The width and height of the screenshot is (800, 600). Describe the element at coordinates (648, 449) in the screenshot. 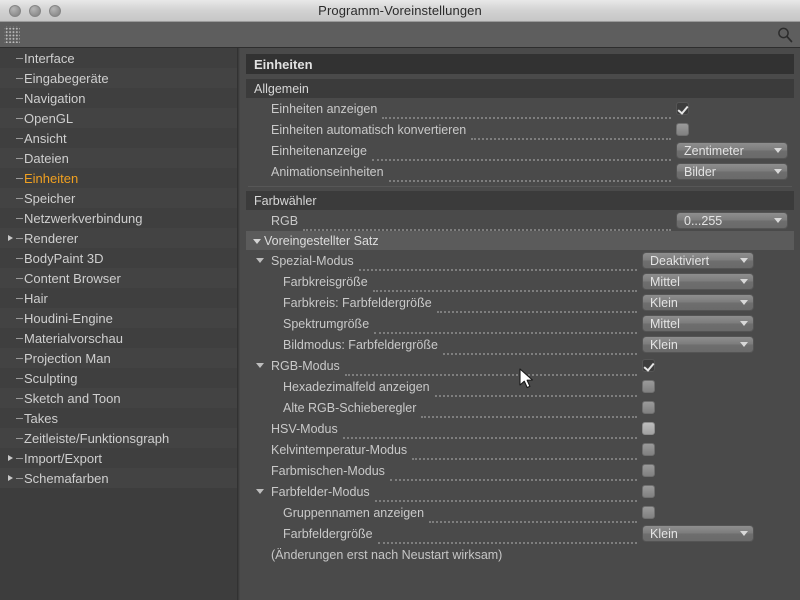

I see `checkbox-kelvintemperatur-modus` at that location.